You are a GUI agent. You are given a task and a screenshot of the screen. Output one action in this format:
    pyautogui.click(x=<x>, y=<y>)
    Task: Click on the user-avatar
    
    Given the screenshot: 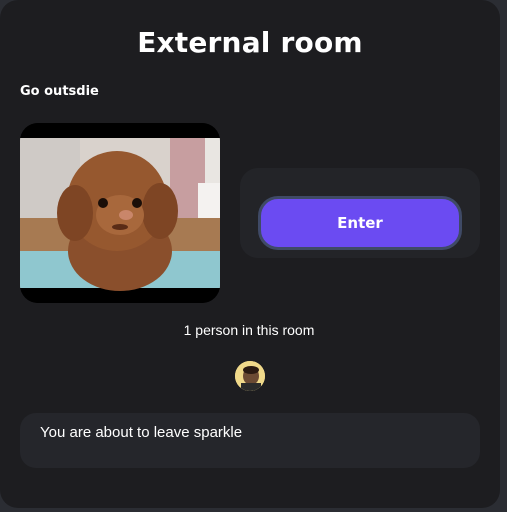 What is the action you would take?
    pyautogui.click(x=250, y=376)
    